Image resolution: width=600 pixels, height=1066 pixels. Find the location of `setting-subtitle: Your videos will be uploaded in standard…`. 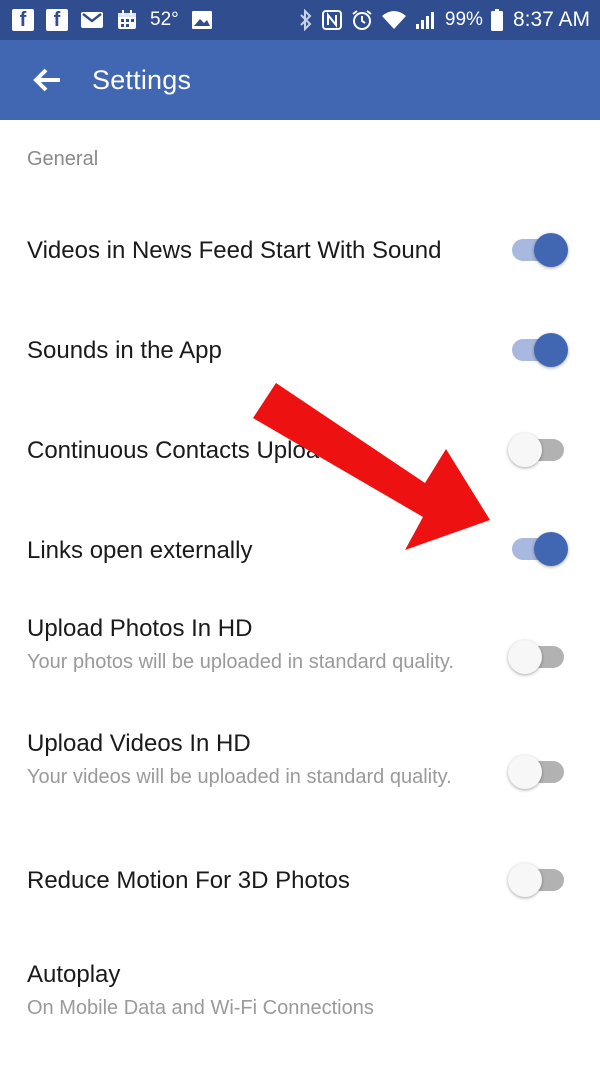

setting-subtitle: Your videos will be uploaded in standard… is located at coordinates (239, 777).